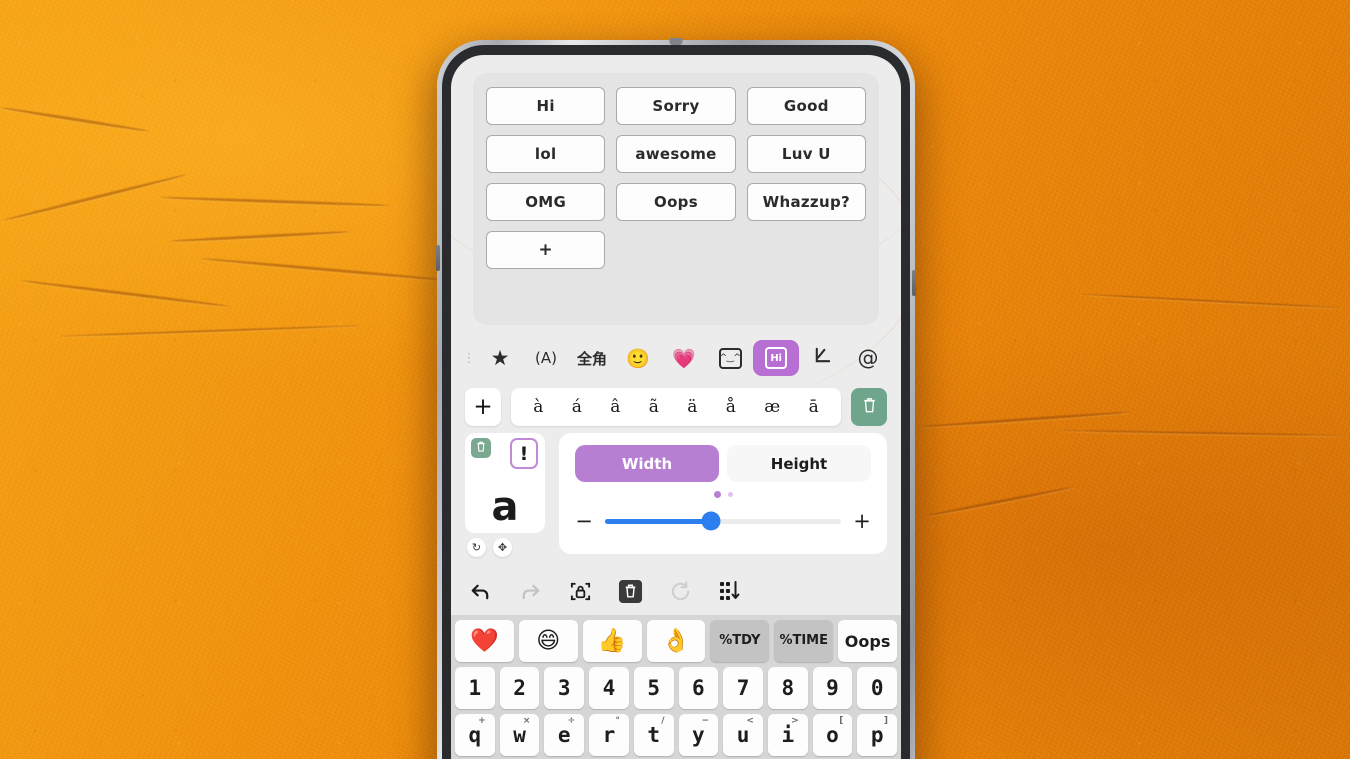 The width and height of the screenshot is (1350, 759). Describe the element at coordinates (524, 453) in the screenshot. I see `glyph-variant-char: !` at that location.